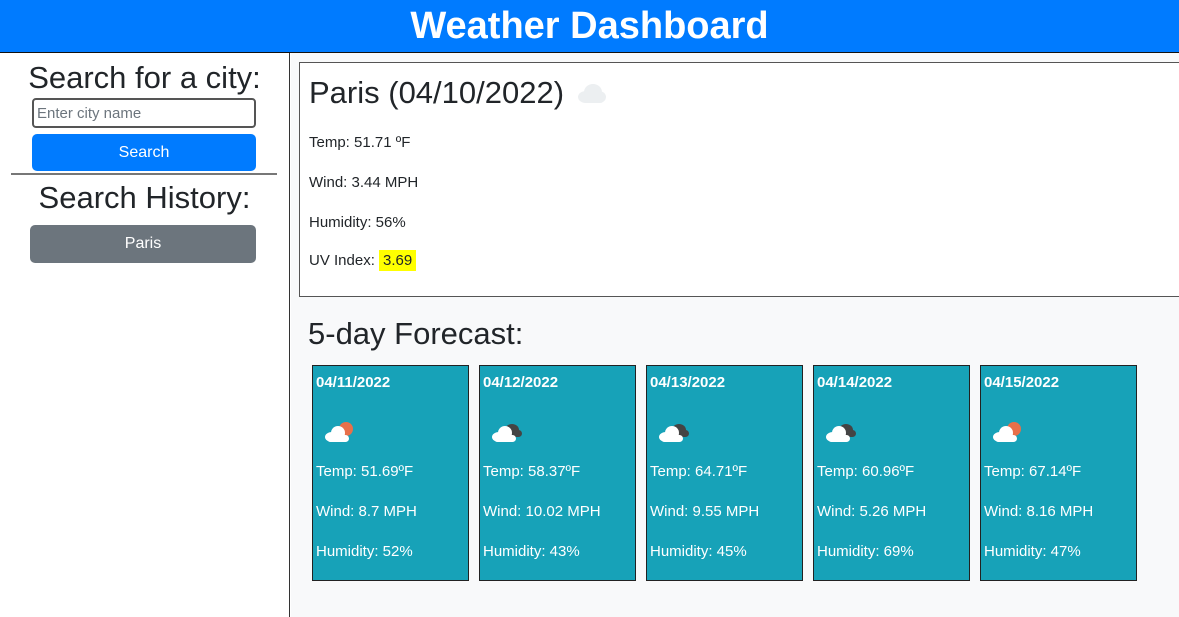  What do you see at coordinates (144, 174) in the screenshot?
I see `sidebar-divider` at bounding box center [144, 174].